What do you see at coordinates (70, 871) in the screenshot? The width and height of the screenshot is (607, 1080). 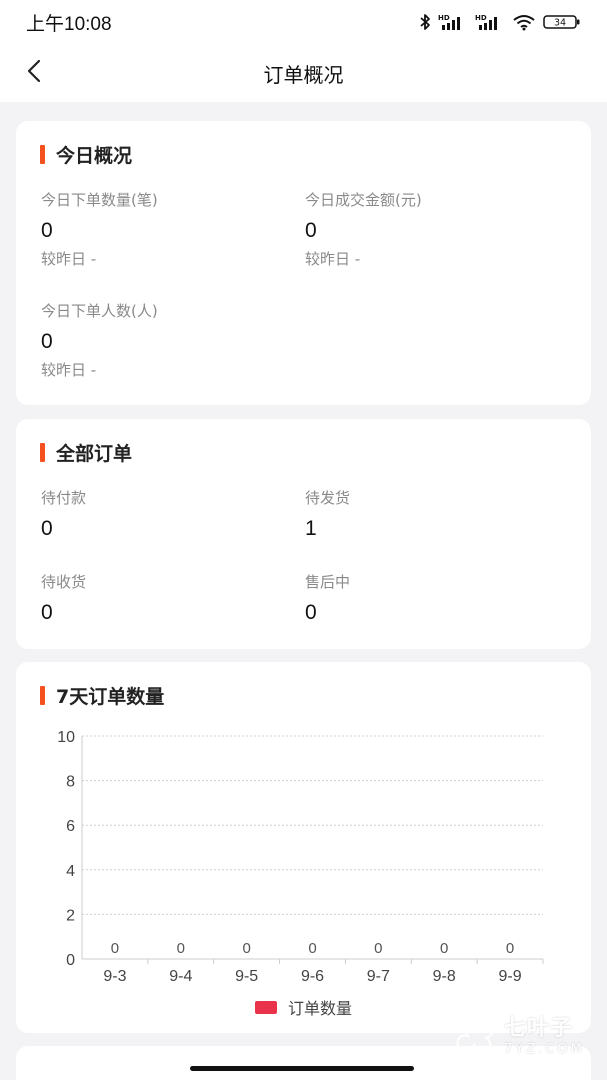 I see `y-tick-label: 4` at bounding box center [70, 871].